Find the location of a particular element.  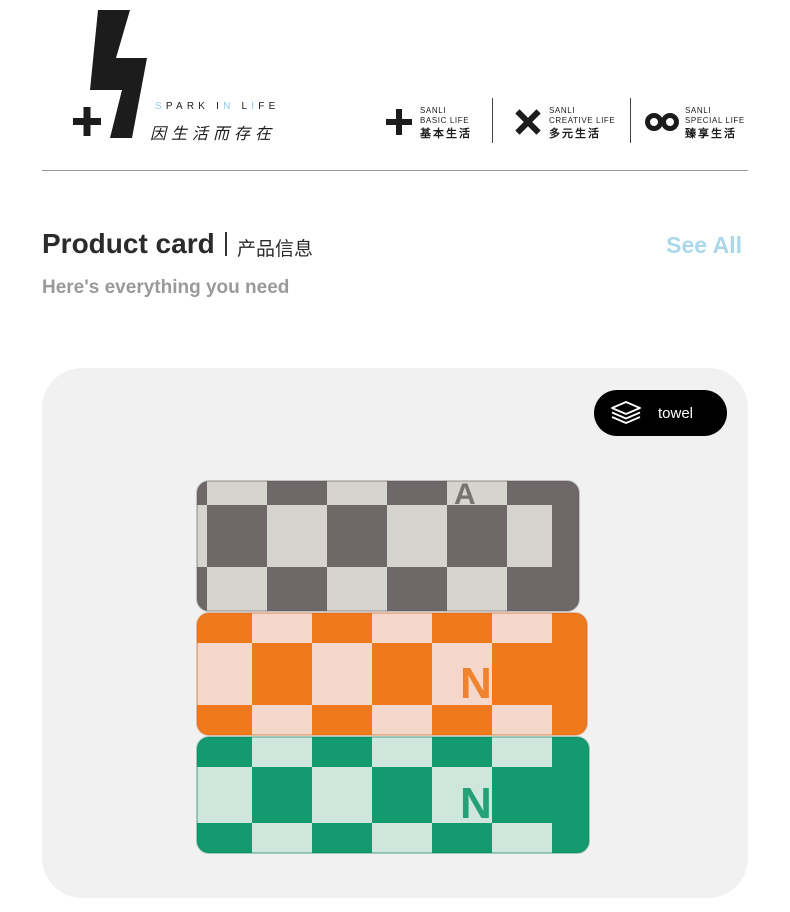

cross-icon is located at coordinates (528, 122).